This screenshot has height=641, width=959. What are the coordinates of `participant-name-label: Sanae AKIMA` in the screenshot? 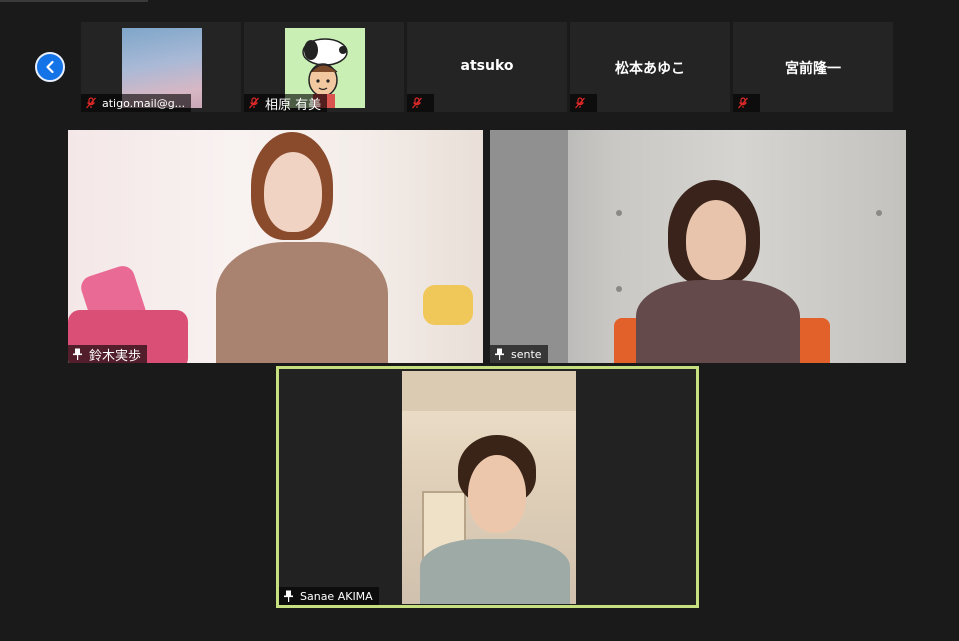 It's located at (329, 596).